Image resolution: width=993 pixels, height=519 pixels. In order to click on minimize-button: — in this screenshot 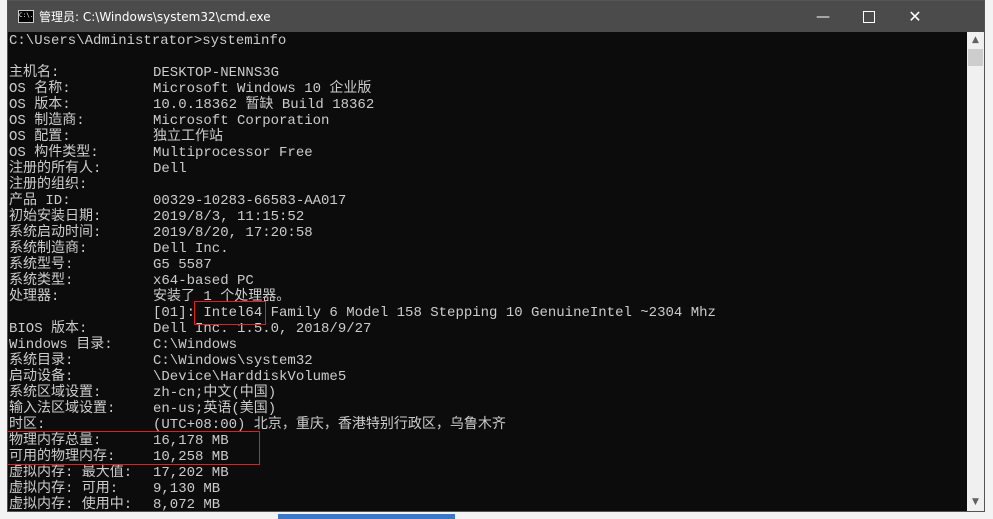, I will do `click(823, 16)`.